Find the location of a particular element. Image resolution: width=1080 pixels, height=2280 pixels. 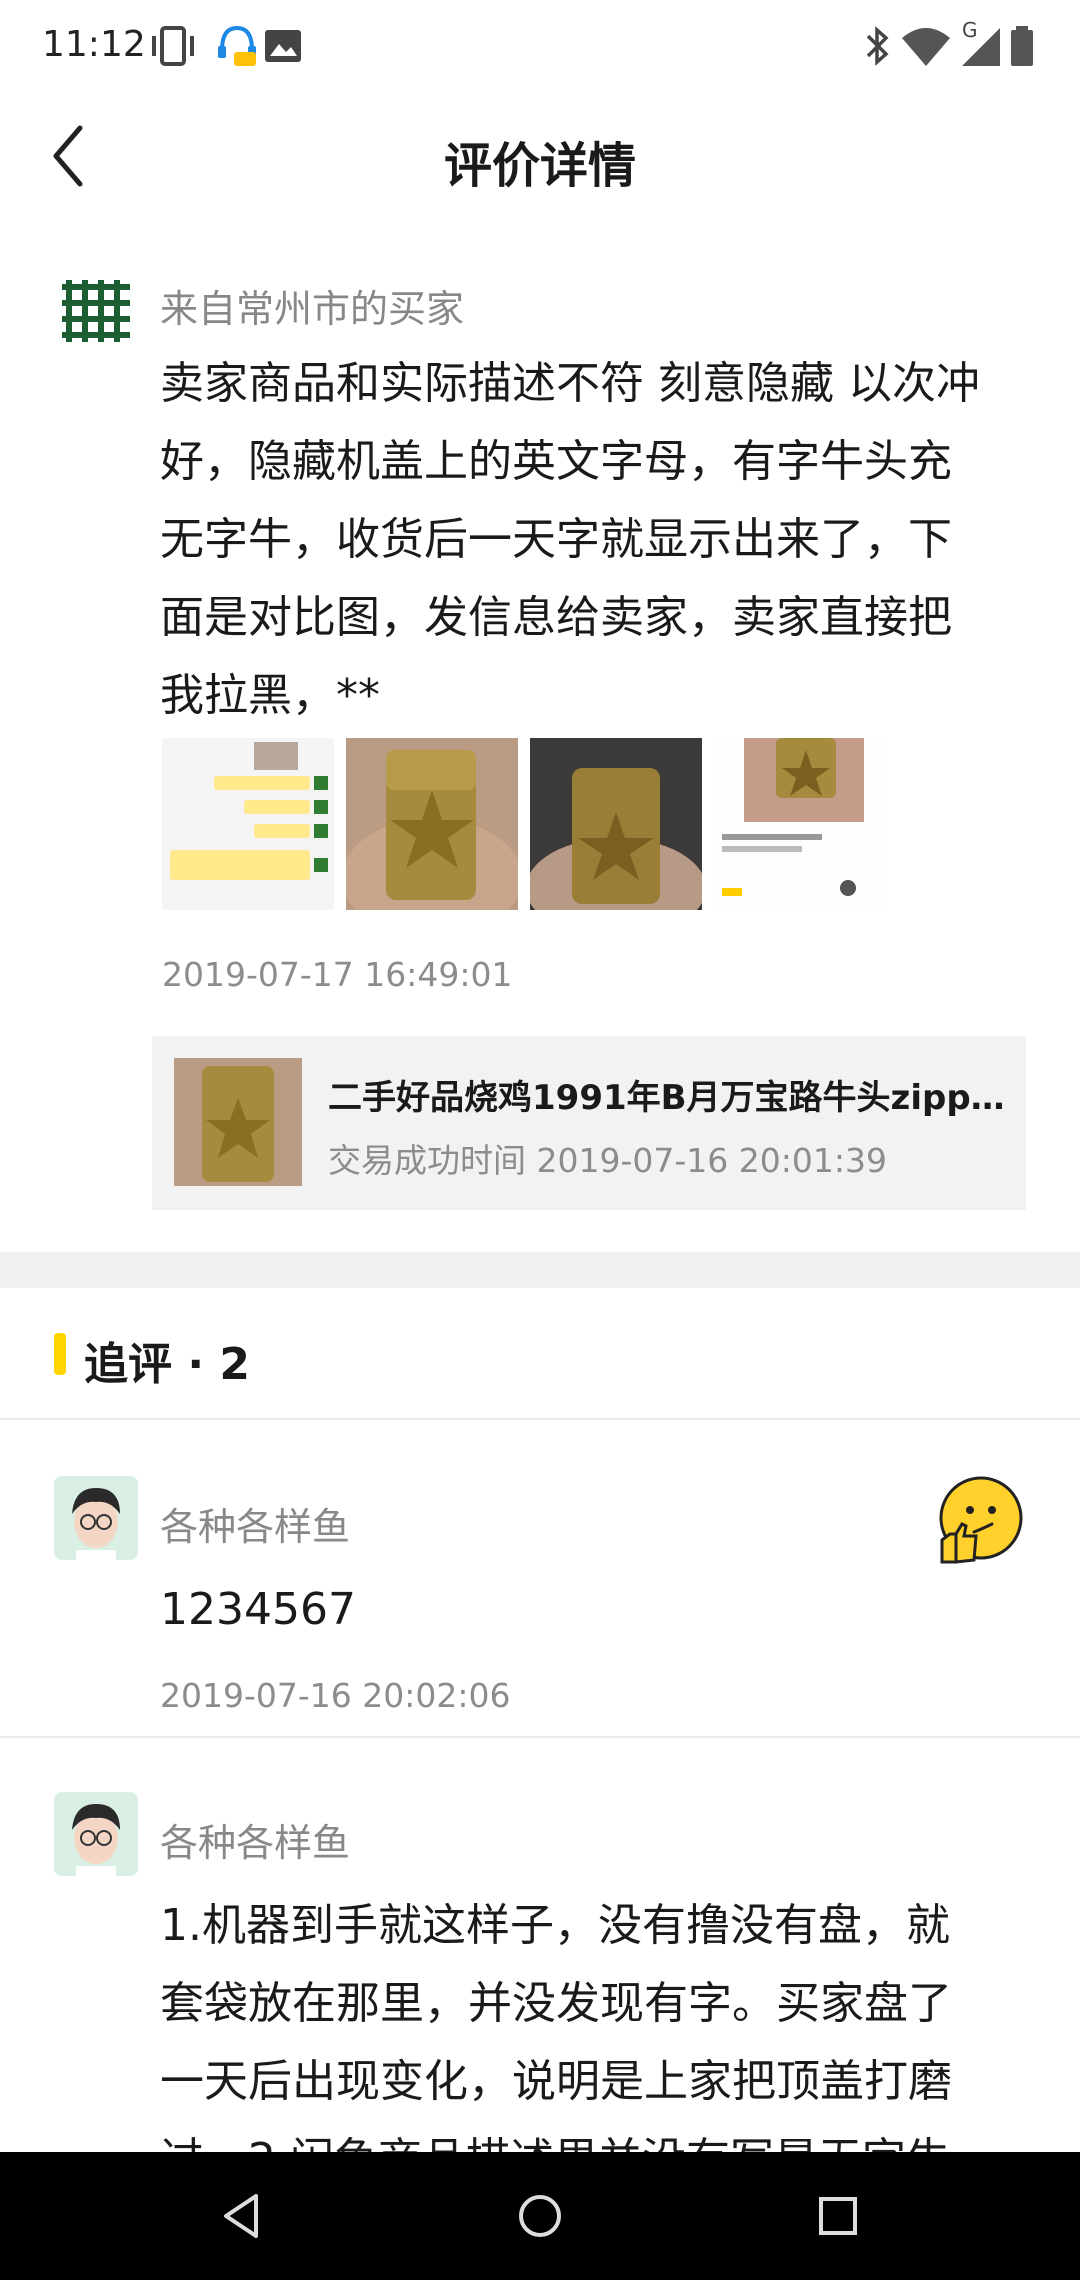

thumbs-up-emoji-icon is located at coordinates (981, 1520).